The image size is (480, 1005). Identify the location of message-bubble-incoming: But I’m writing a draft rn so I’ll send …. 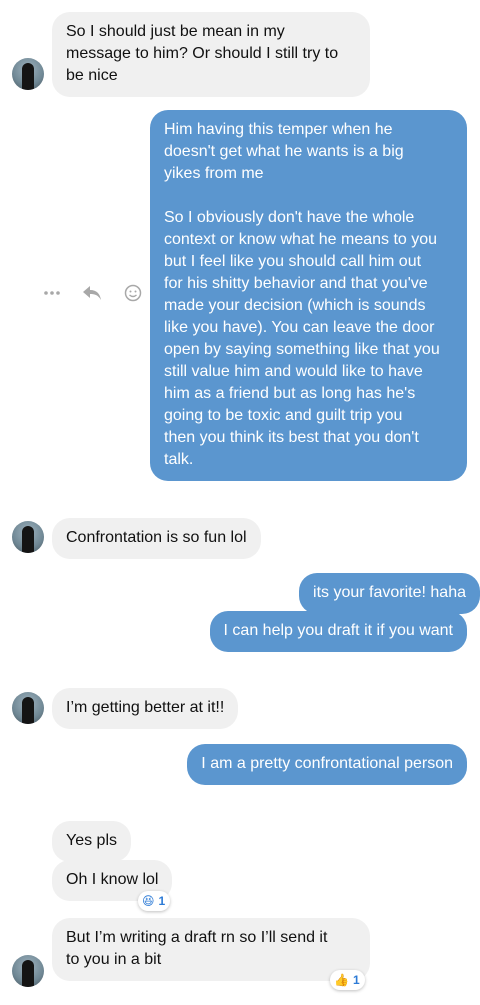
(211, 949).